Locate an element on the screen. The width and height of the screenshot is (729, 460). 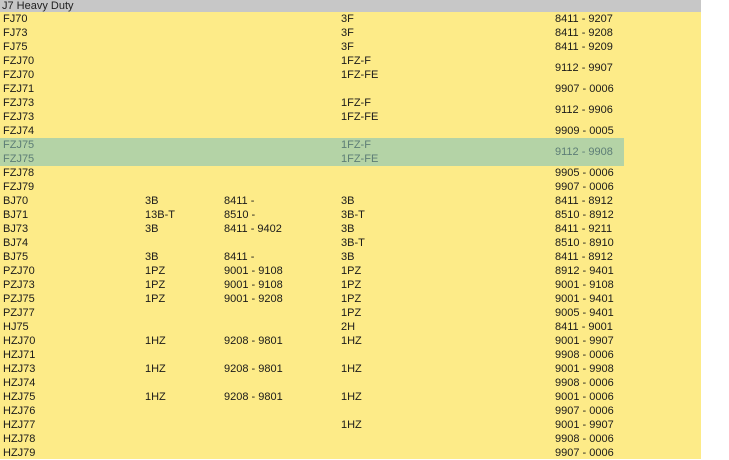
table-row: PZJ70 1PZ 9001 - 9108 1PZ 8912 - 9401 is located at coordinates (312, 271).